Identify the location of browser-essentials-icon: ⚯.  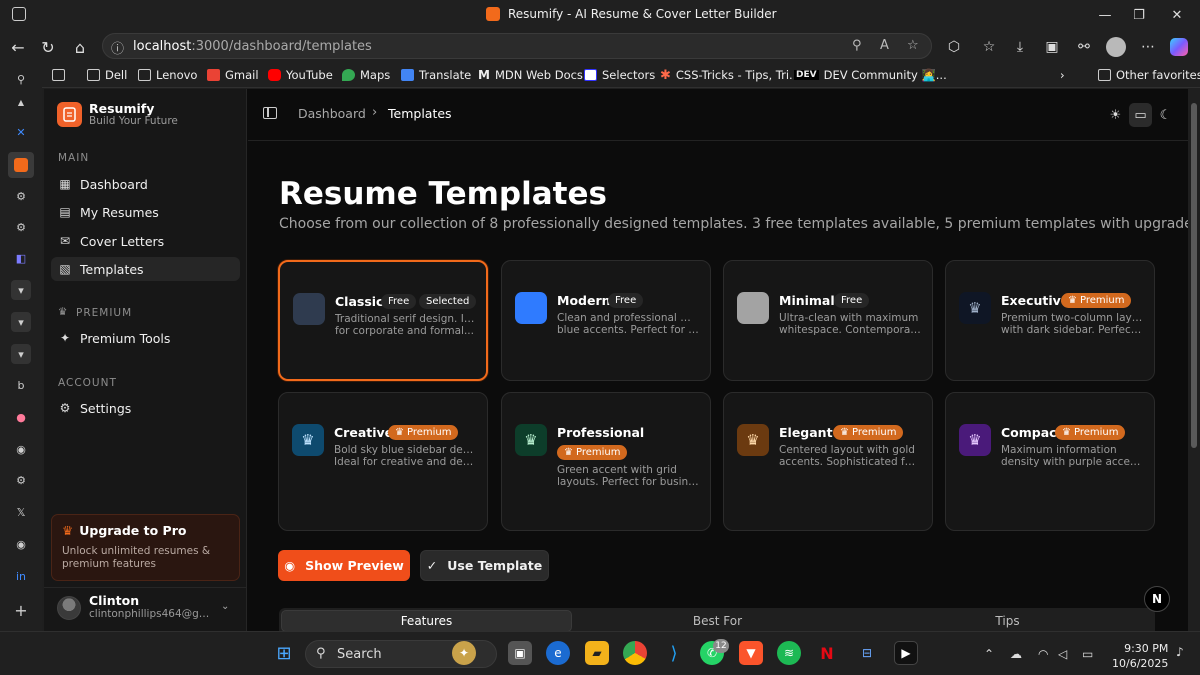
(1084, 47).